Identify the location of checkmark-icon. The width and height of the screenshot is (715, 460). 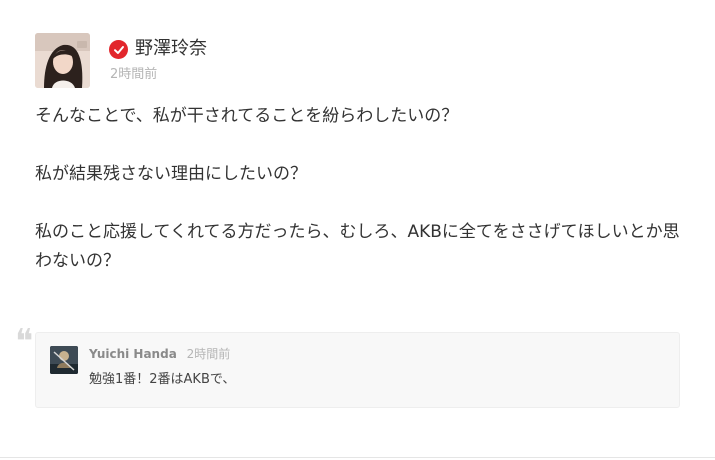
(118, 49).